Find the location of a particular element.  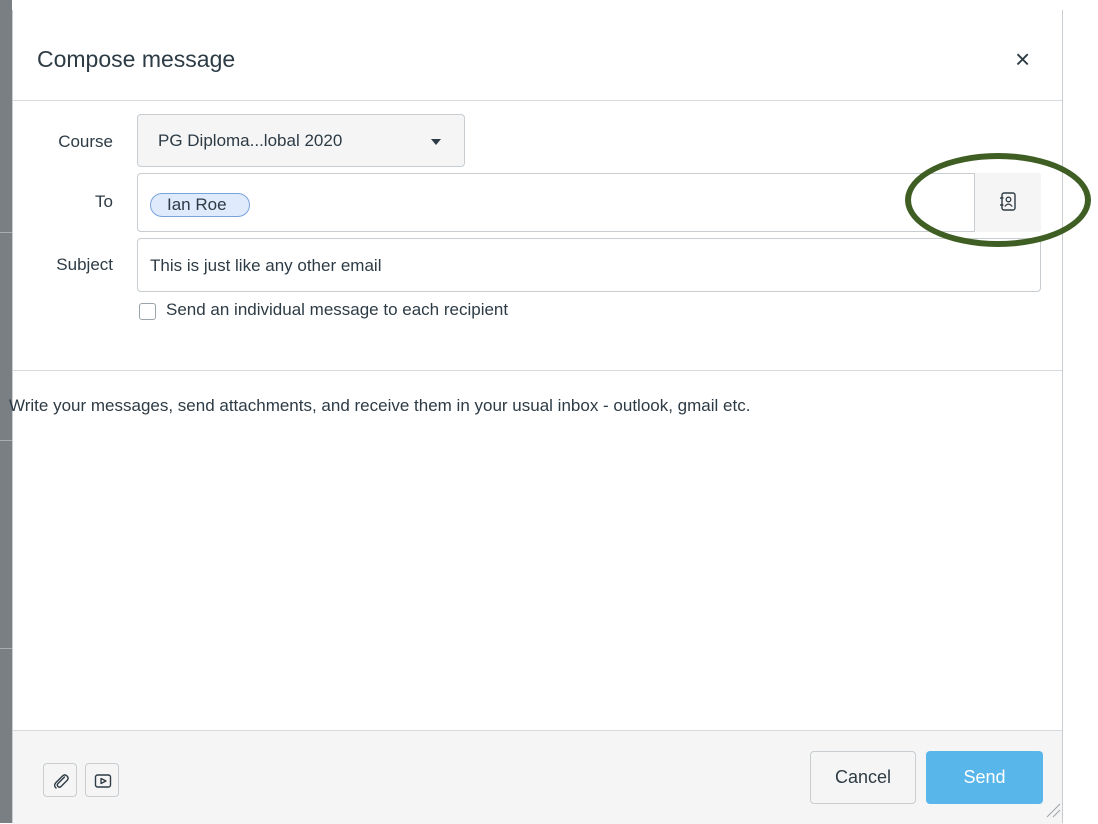

record-media-button is located at coordinates (102, 780).